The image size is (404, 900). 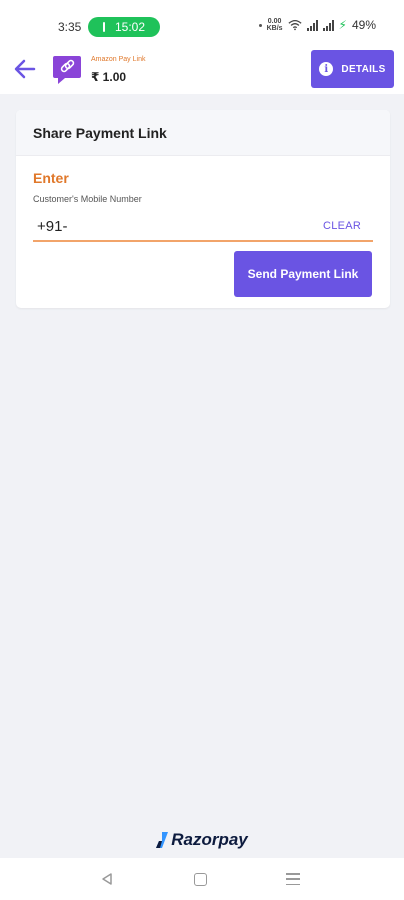 I want to click on send-payment-link-button: Send Payment Link, so click(x=303, y=274).